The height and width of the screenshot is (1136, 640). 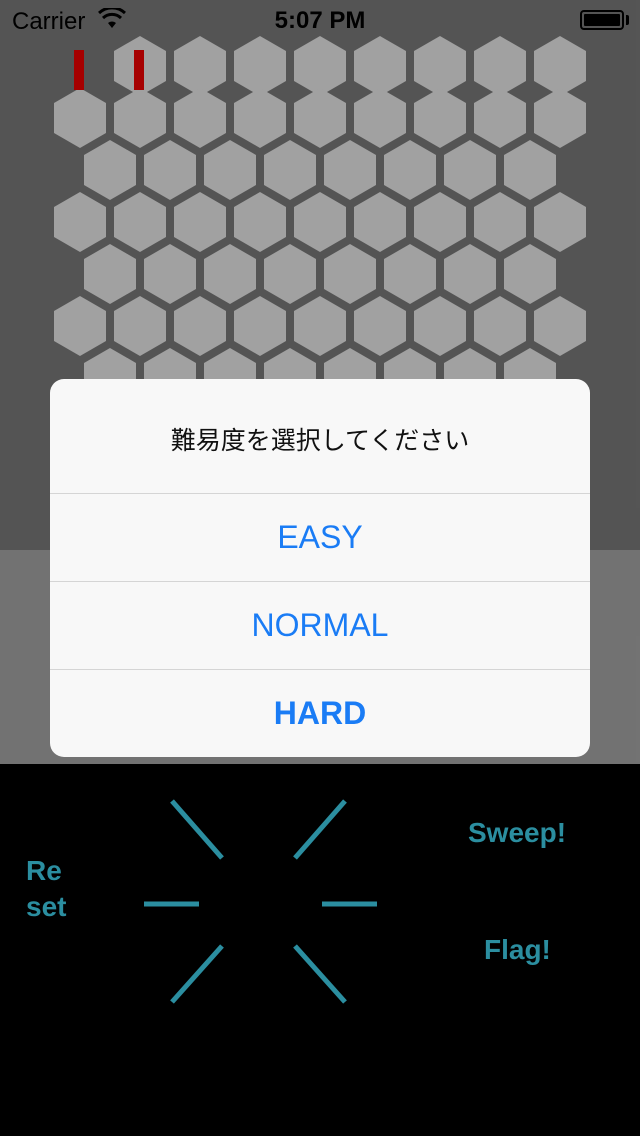 What do you see at coordinates (320, 625) in the screenshot?
I see `normal-button: NORMAL` at bounding box center [320, 625].